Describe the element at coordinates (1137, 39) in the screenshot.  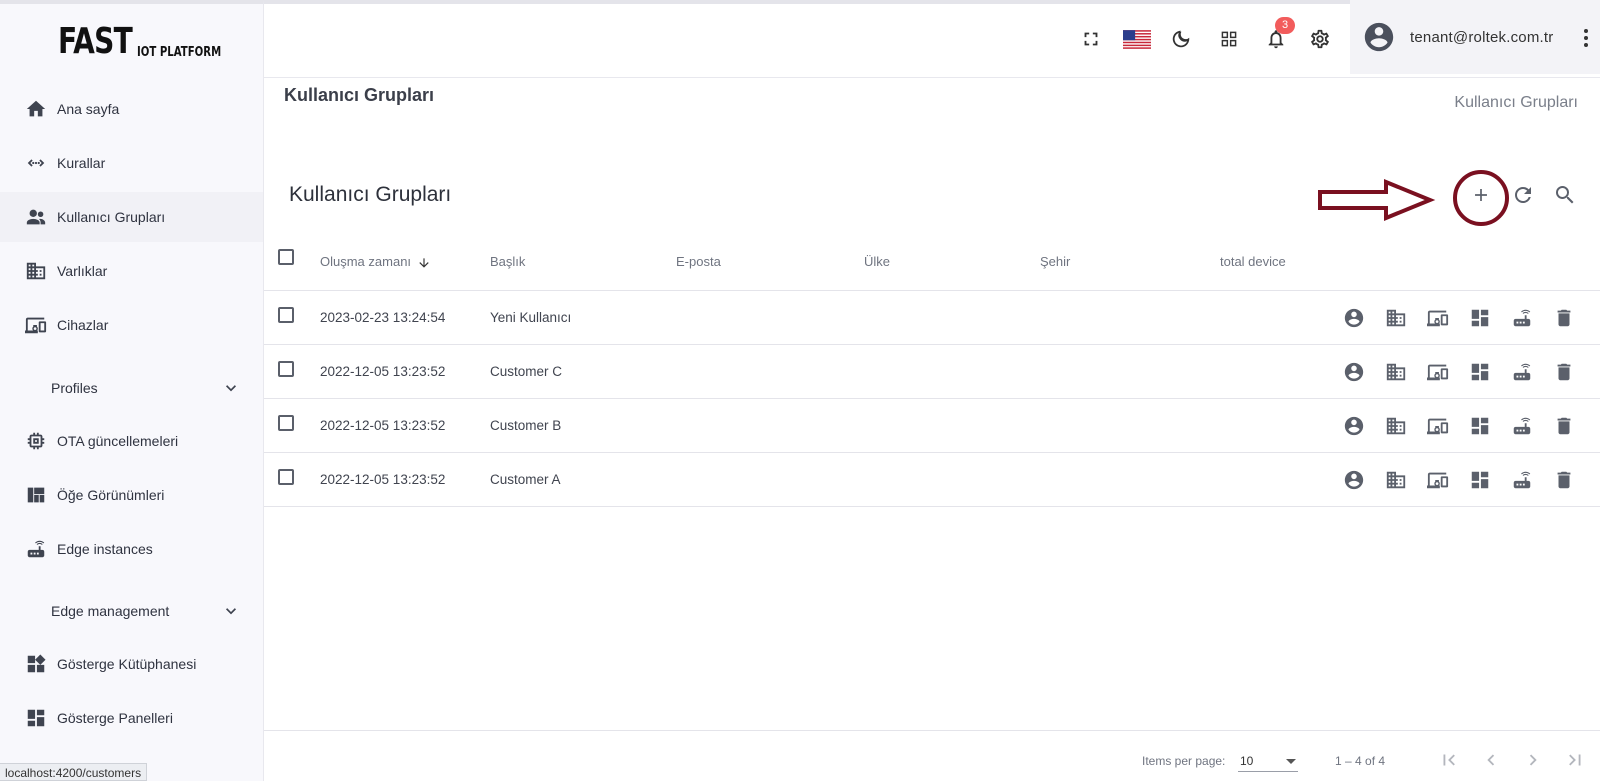
I see `us-flag-icon` at that location.